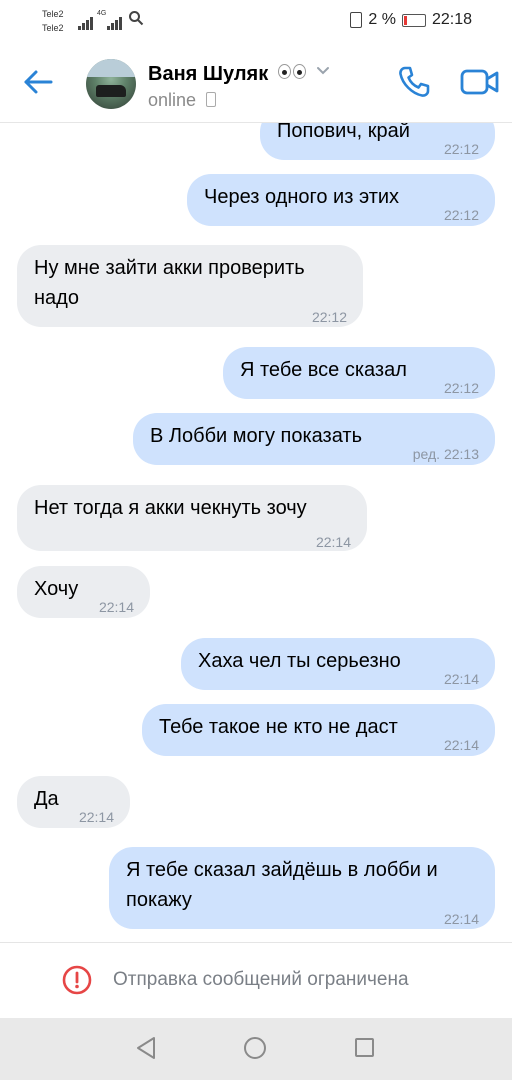  I want to click on message-text: Хаха чел ты серьезно, so click(299, 661).